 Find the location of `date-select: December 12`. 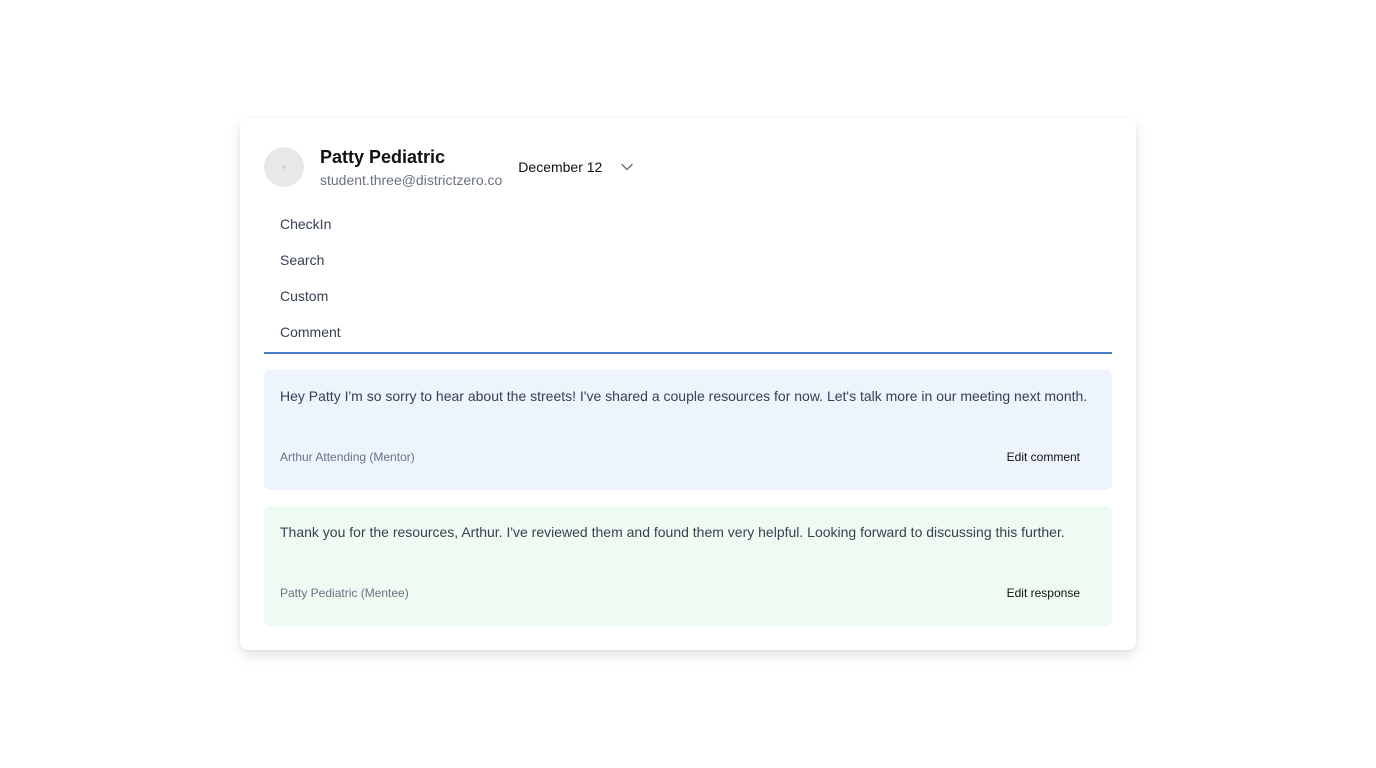

date-select: December 12 is located at coordinates (576, 167).